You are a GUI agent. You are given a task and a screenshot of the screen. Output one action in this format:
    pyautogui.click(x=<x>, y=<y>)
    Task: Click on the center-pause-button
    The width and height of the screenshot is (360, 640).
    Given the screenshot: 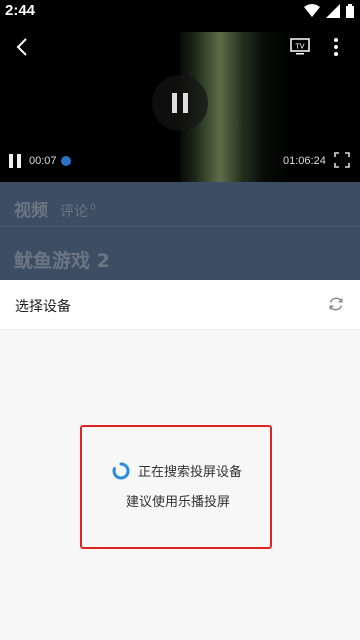 What is the action you would take?
    pyautogui.click(x=180, y=103)
    